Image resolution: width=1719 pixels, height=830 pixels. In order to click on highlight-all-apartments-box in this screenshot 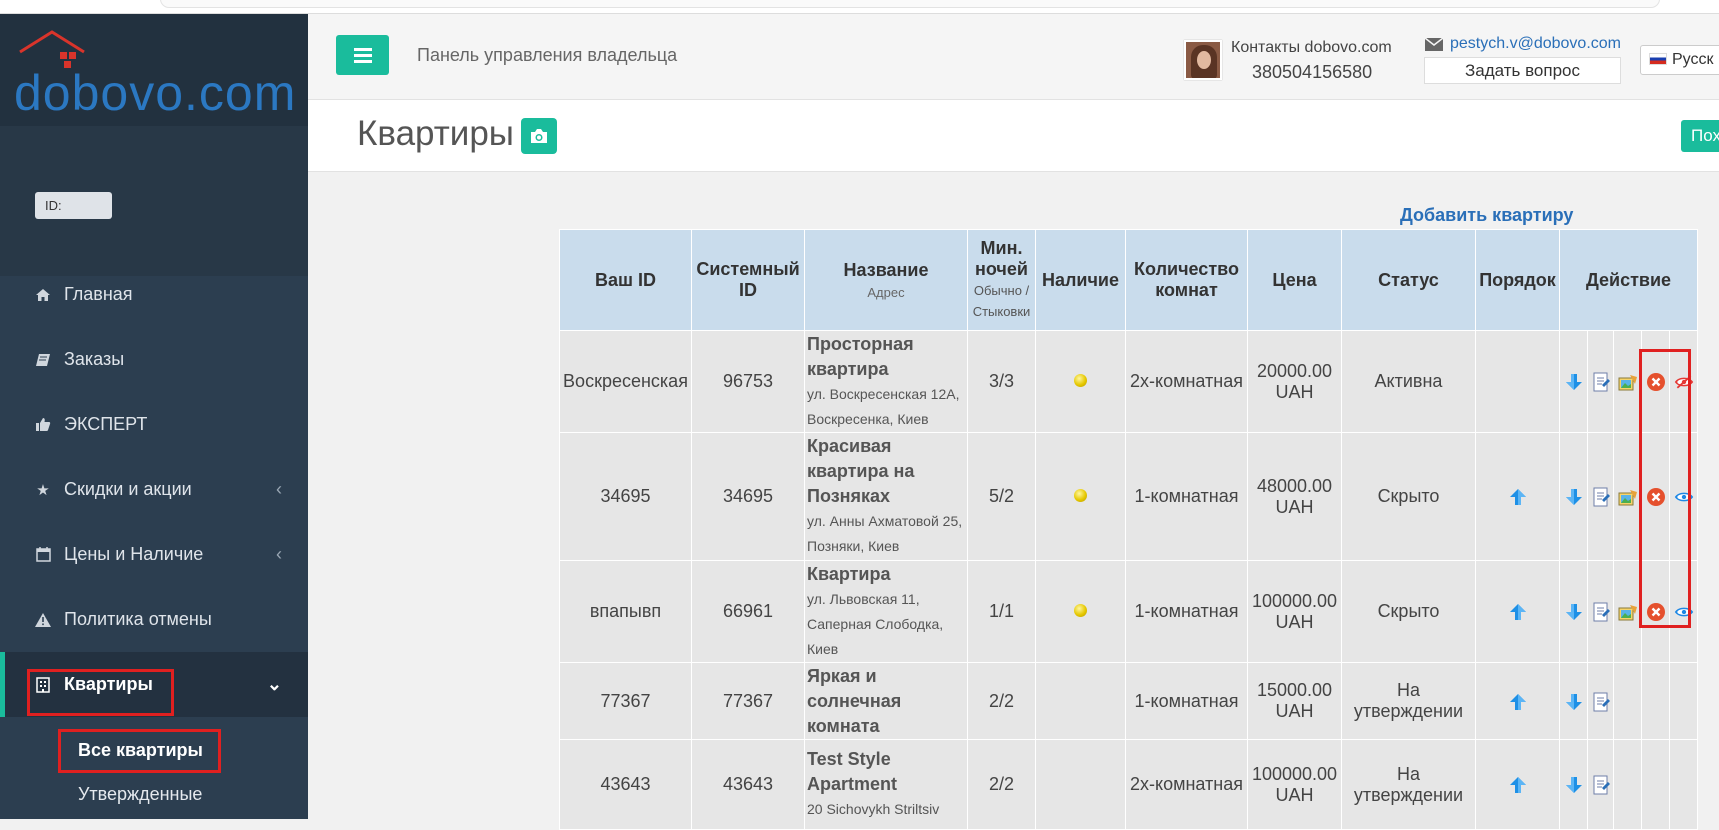, I will do `click(139, 751)`.